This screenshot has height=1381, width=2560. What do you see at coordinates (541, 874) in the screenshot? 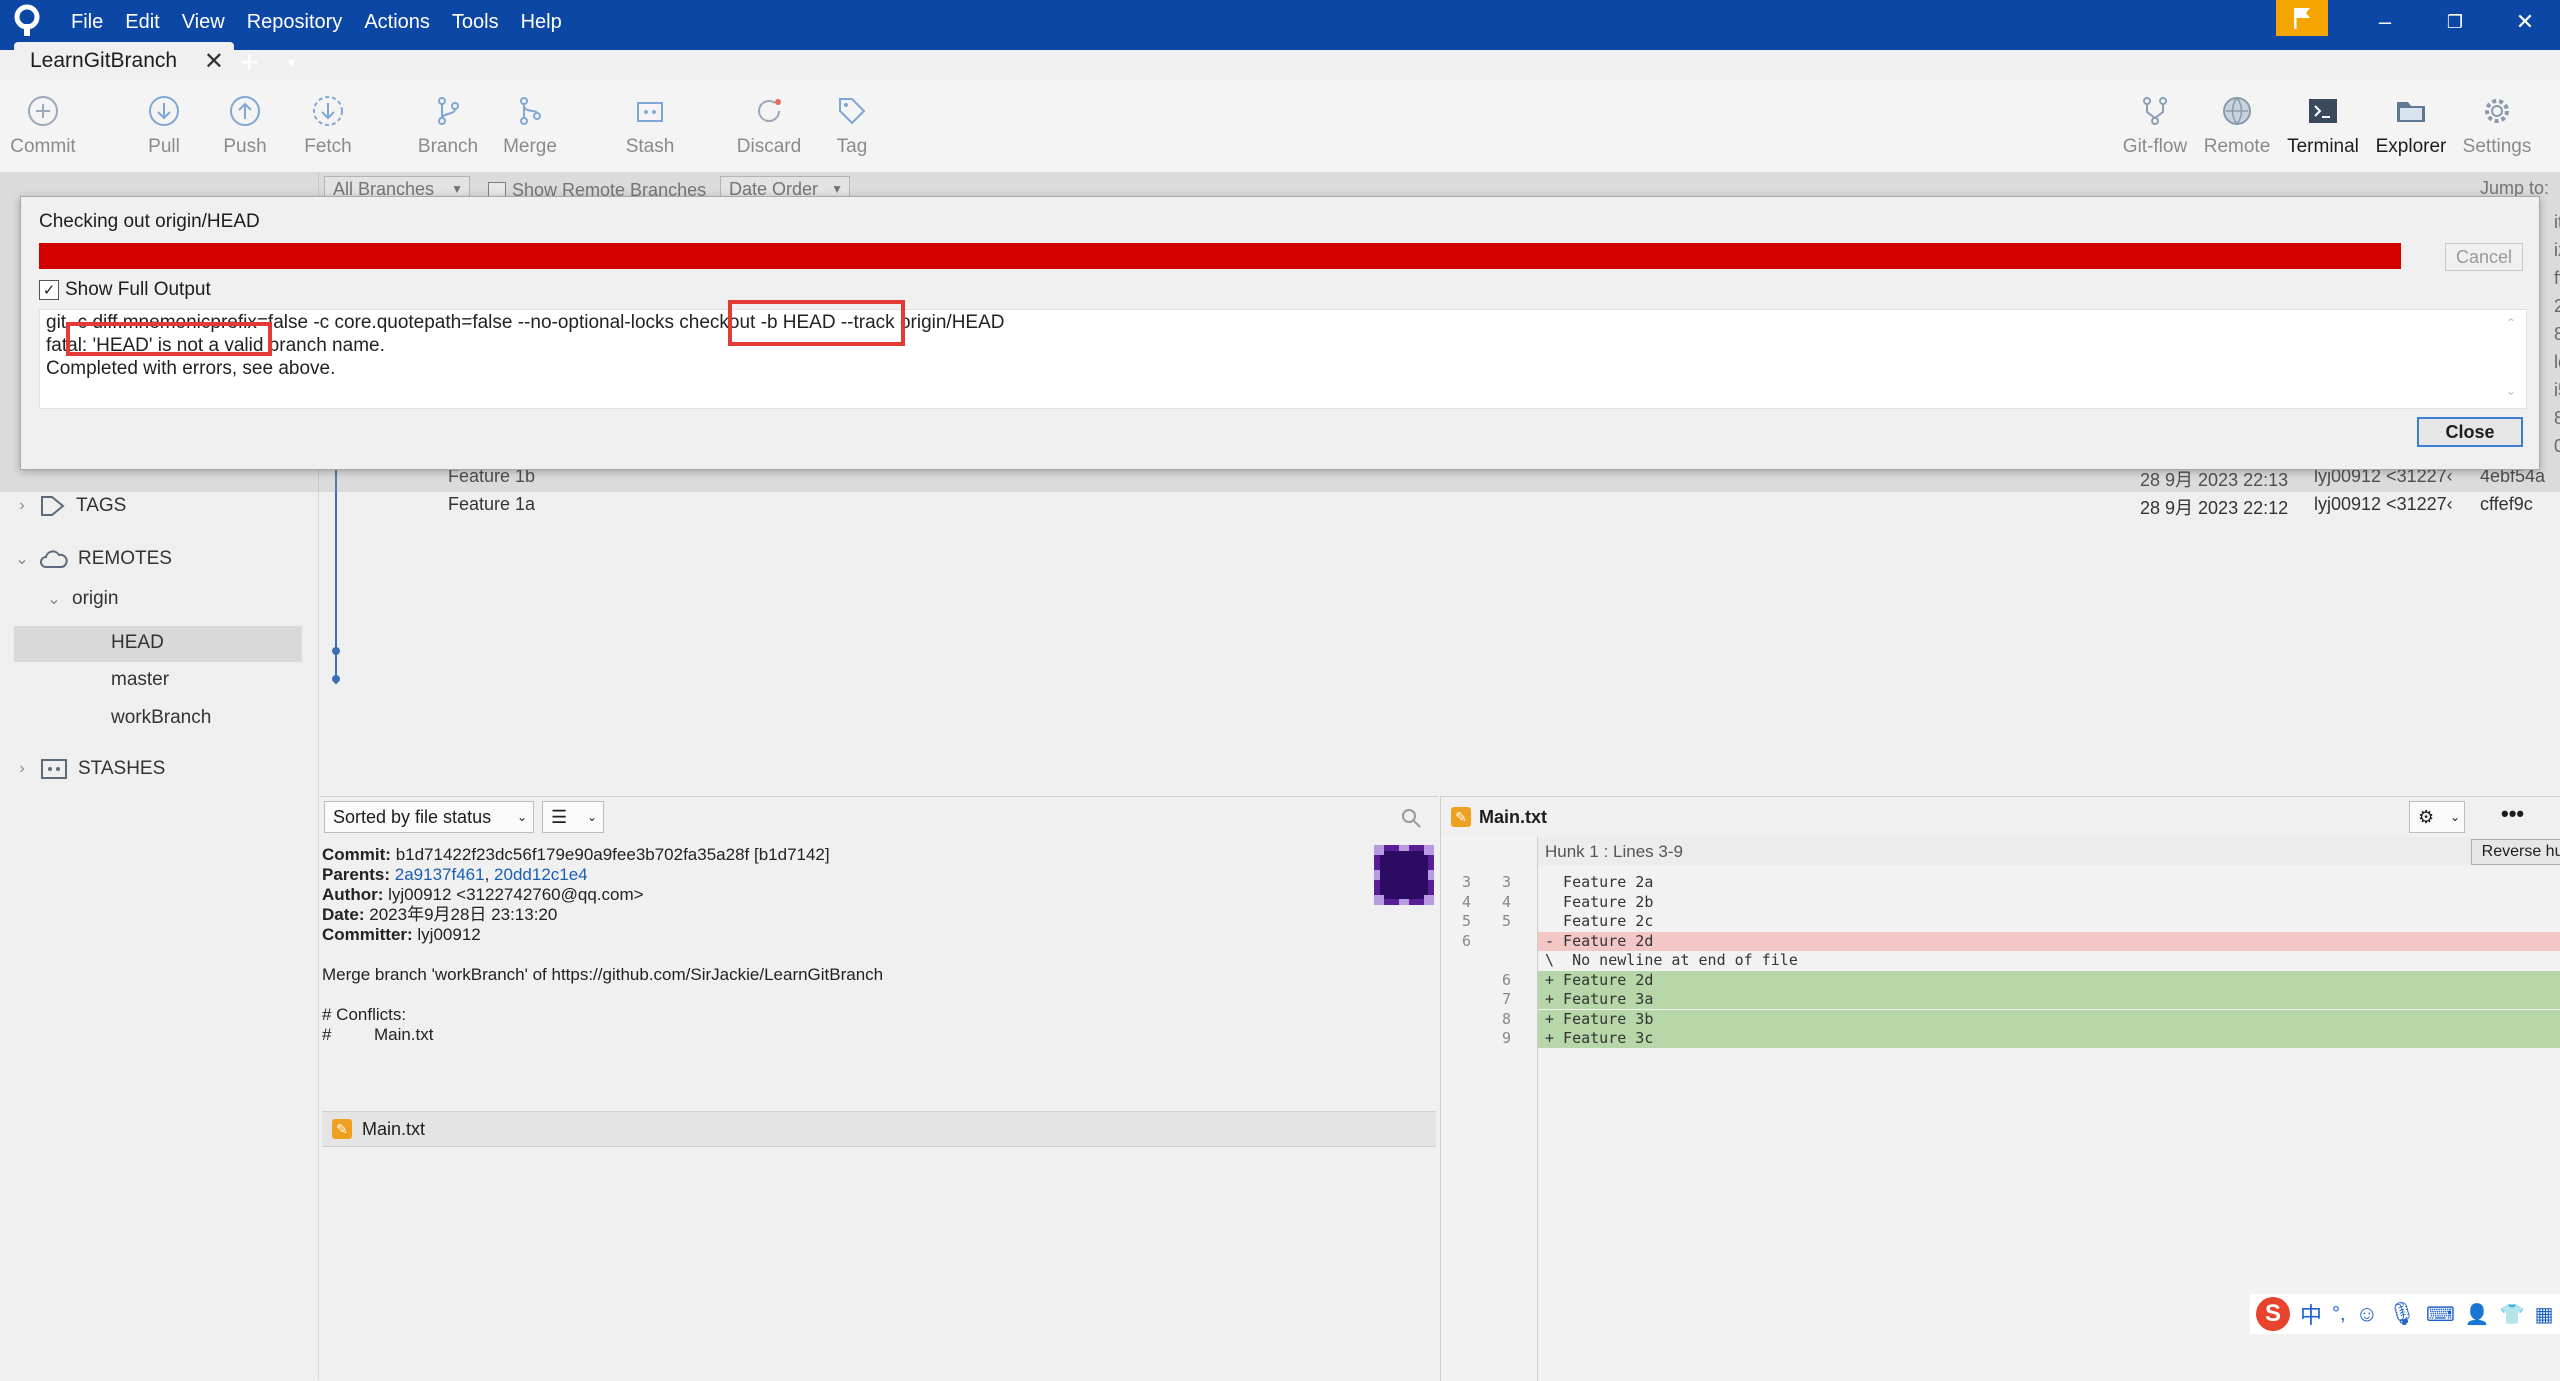
I see `parent-link: 20dd12c1e4` at bounding box center [541, 874].